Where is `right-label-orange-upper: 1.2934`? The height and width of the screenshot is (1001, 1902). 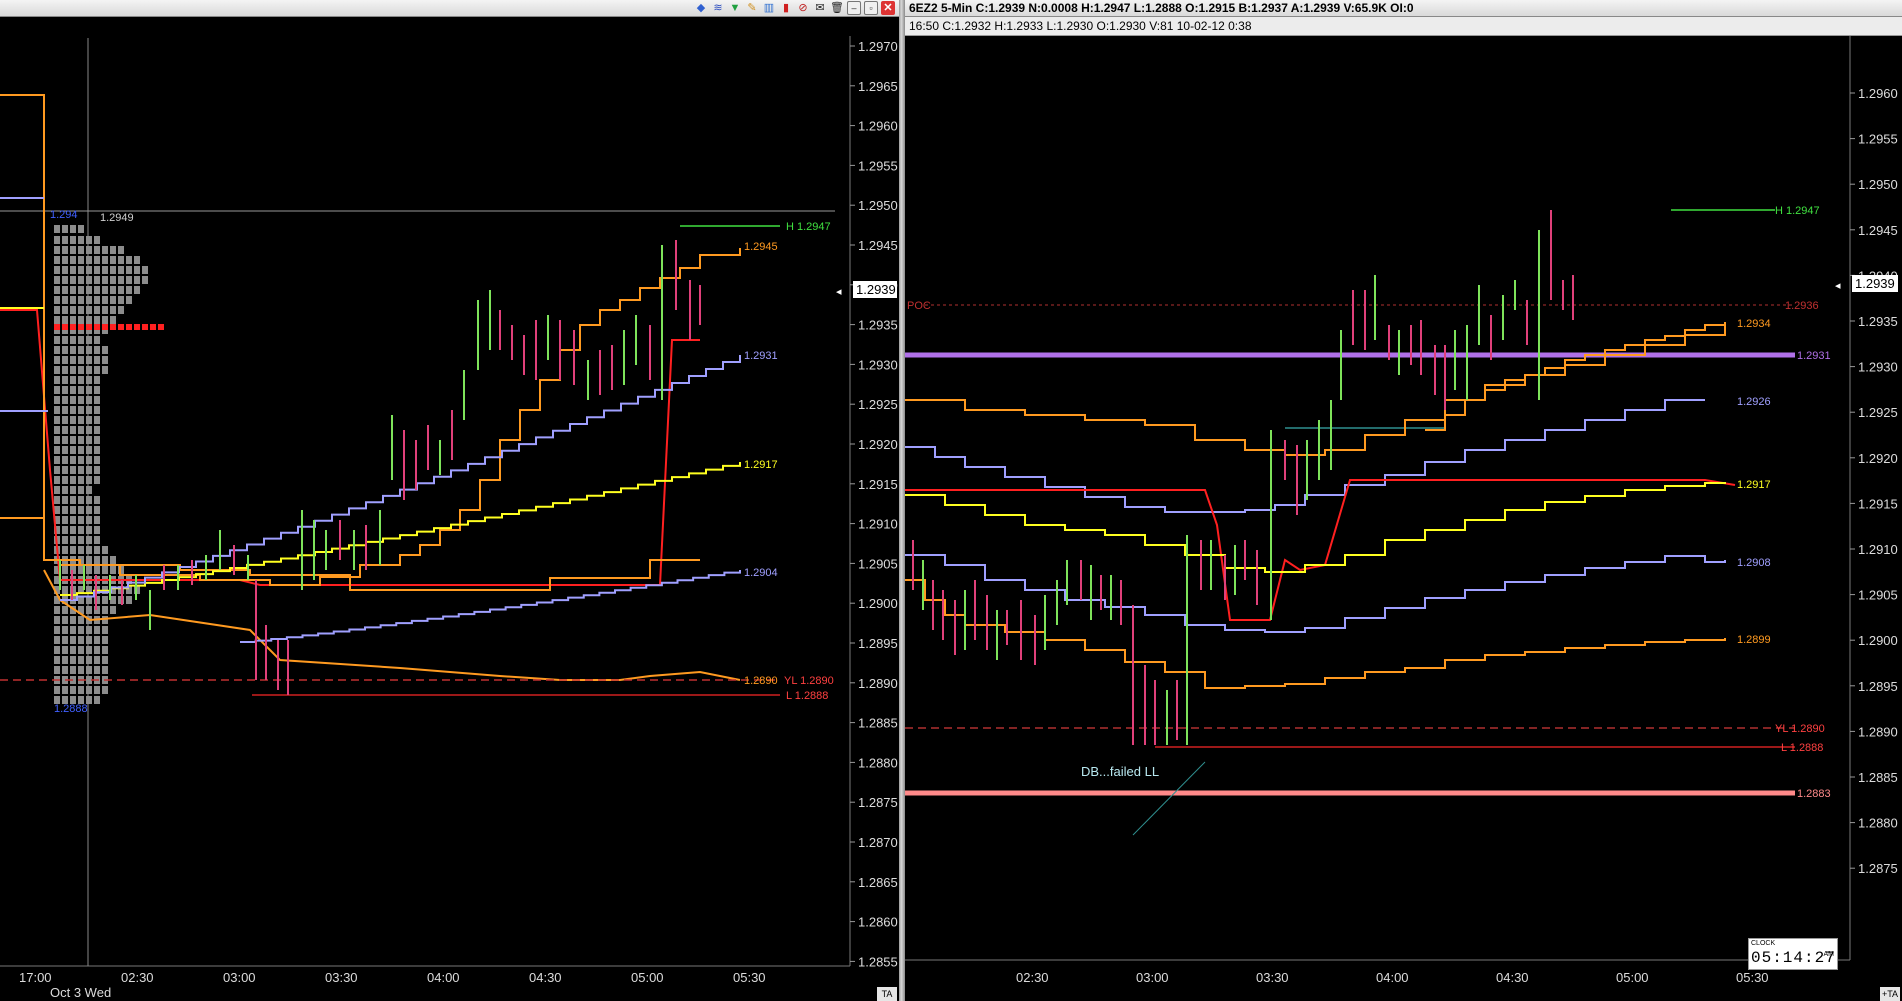 right-label-orange-upper: 1.2934 is located at coordinates (1754, 324).